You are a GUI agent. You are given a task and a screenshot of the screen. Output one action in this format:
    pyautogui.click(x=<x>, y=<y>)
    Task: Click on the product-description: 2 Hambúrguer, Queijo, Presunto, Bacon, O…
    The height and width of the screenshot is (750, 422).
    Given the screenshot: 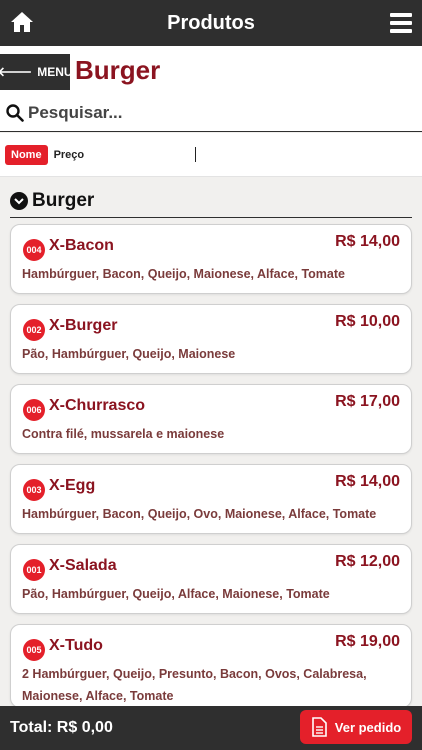 What is the action you would take?
    pyautogui.click(x=194, y=685)
    